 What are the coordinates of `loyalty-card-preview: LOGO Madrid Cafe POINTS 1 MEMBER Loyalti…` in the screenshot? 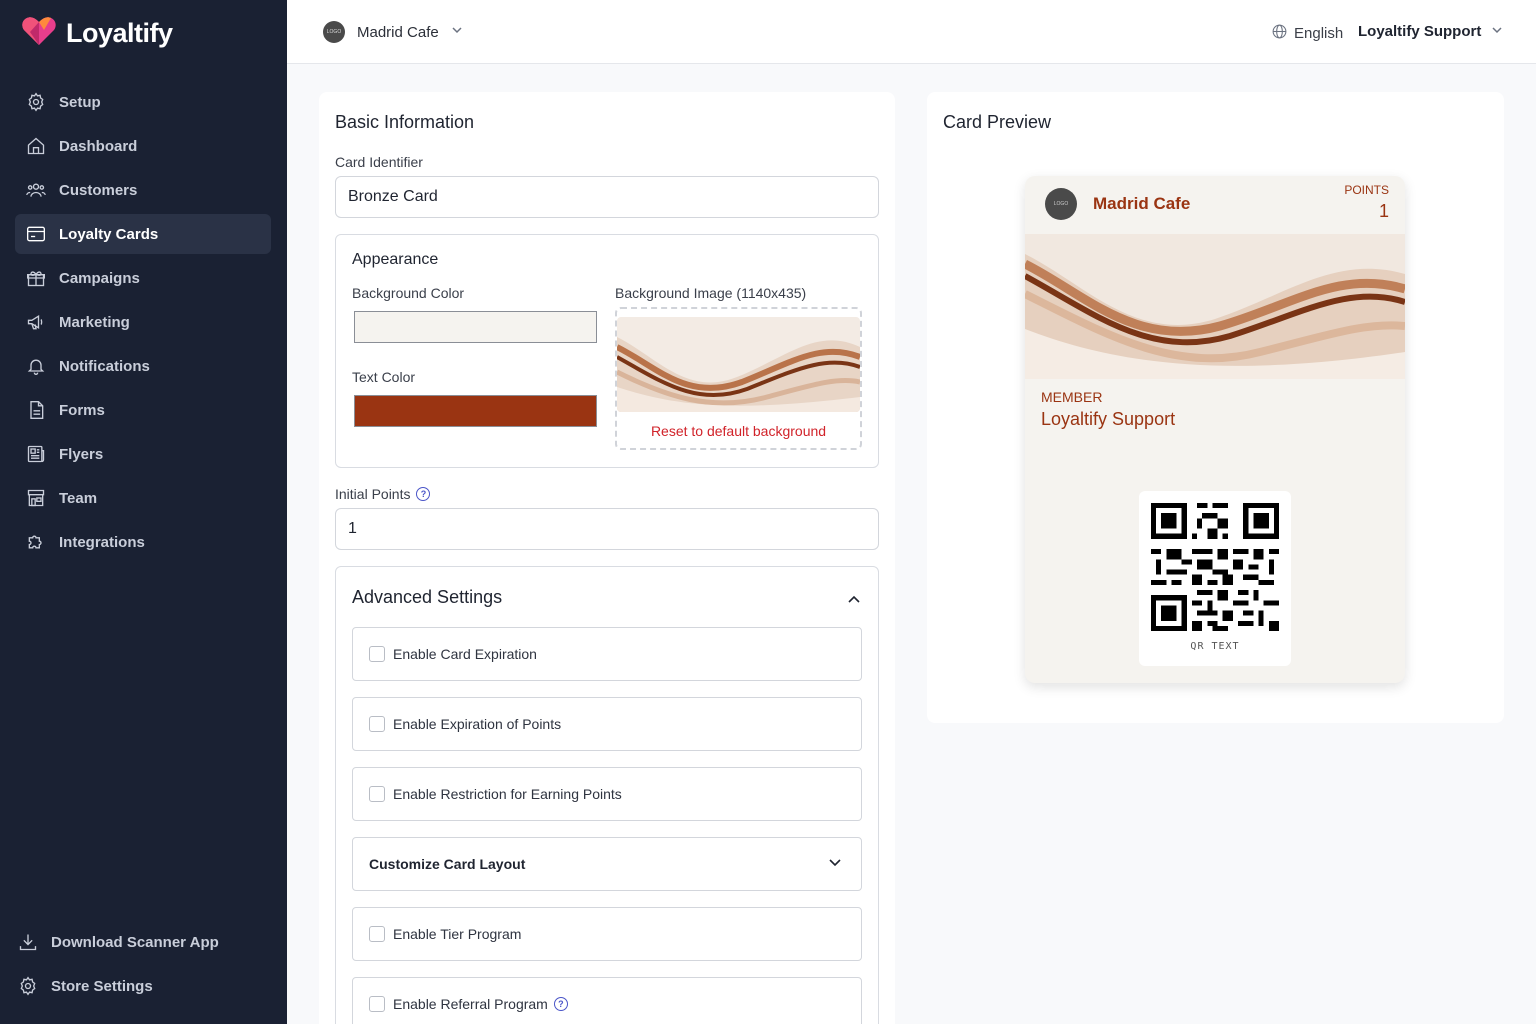 It's located at (1215, 429).